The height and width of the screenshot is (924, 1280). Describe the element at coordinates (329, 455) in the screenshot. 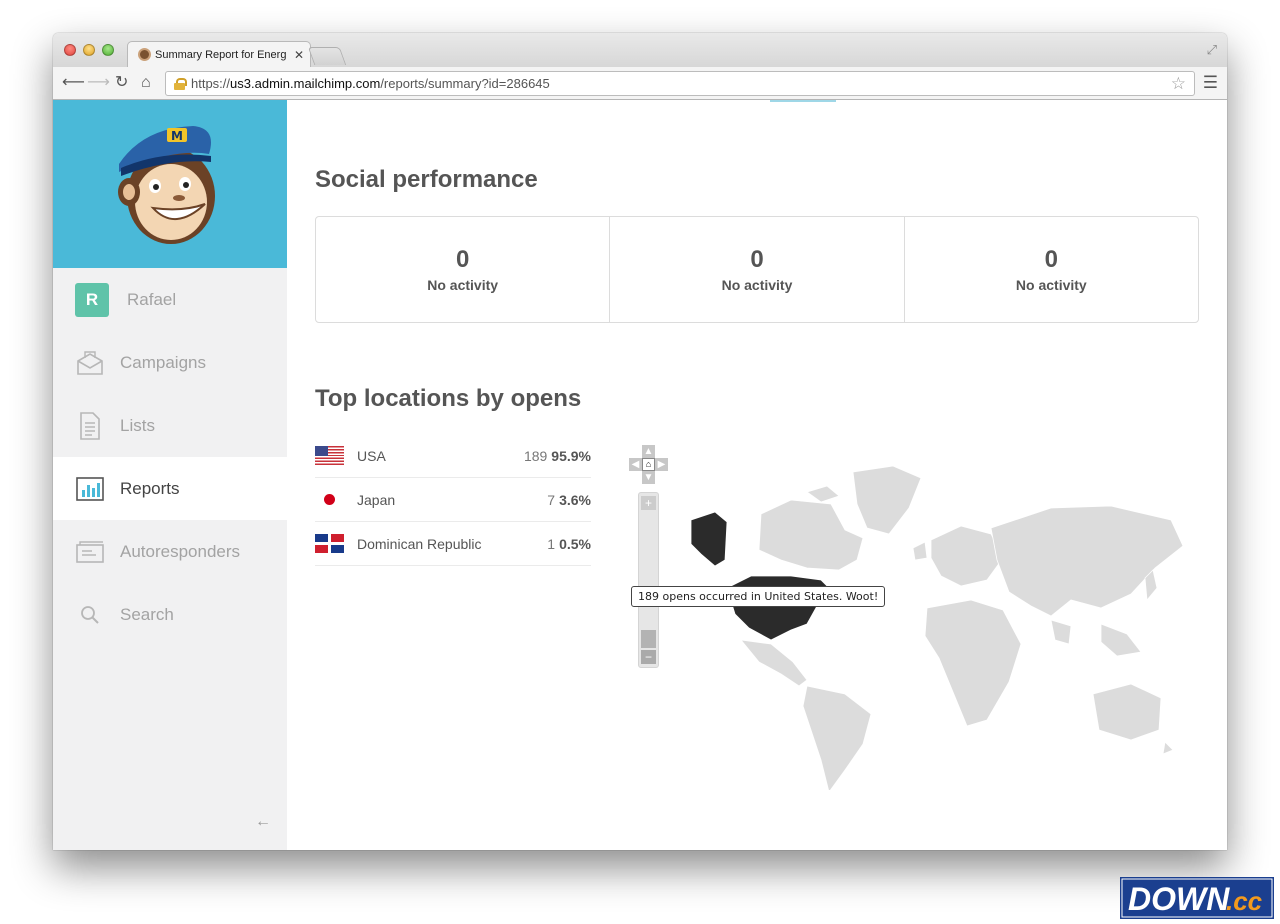

I see `usa-flag-icon` at that location.